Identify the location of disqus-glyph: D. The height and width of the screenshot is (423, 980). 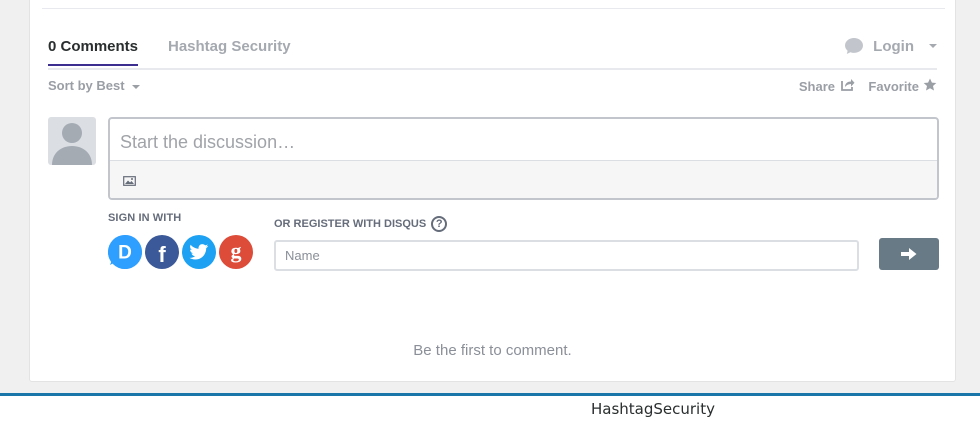
(125, 253).